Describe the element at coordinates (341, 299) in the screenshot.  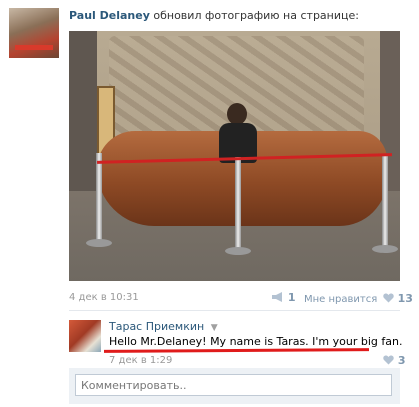
I see `like-label: Мне нравится` at that location.